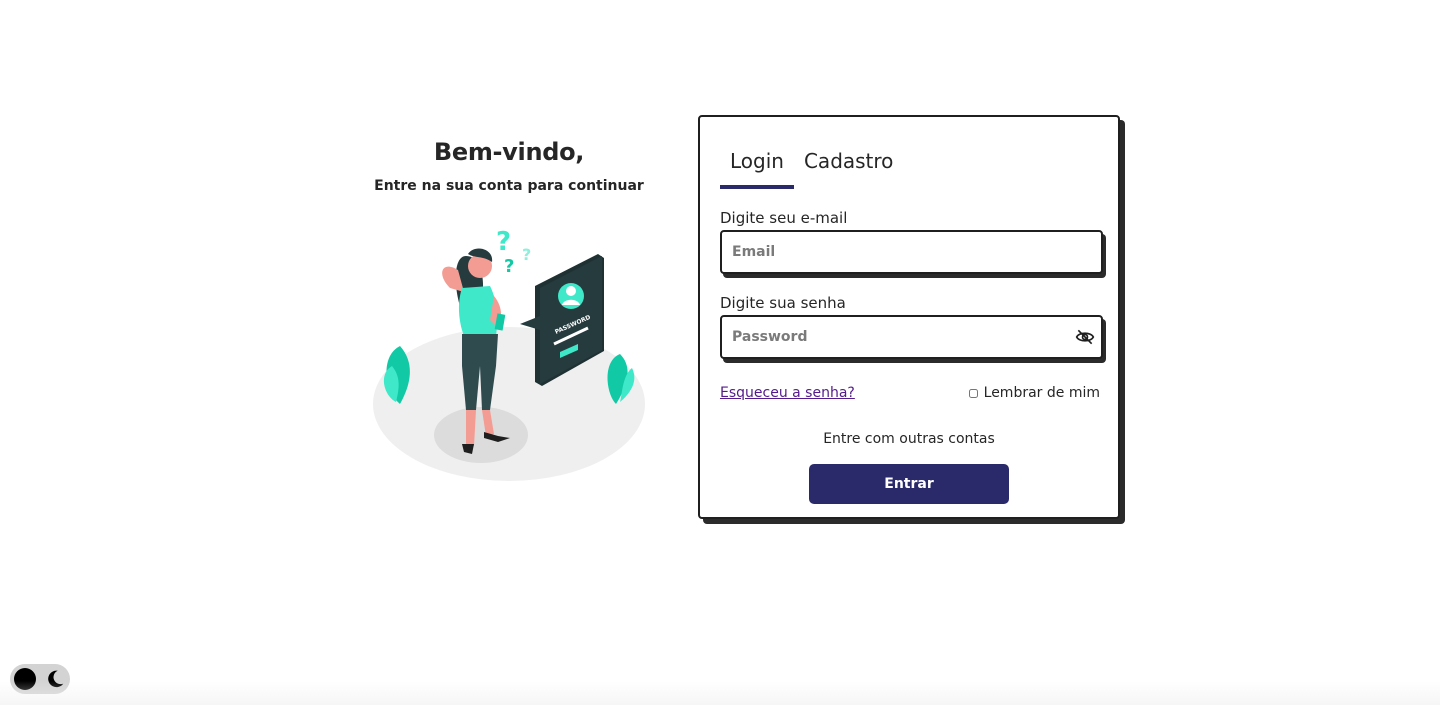  I want to click on email-input, so click(897, 252).